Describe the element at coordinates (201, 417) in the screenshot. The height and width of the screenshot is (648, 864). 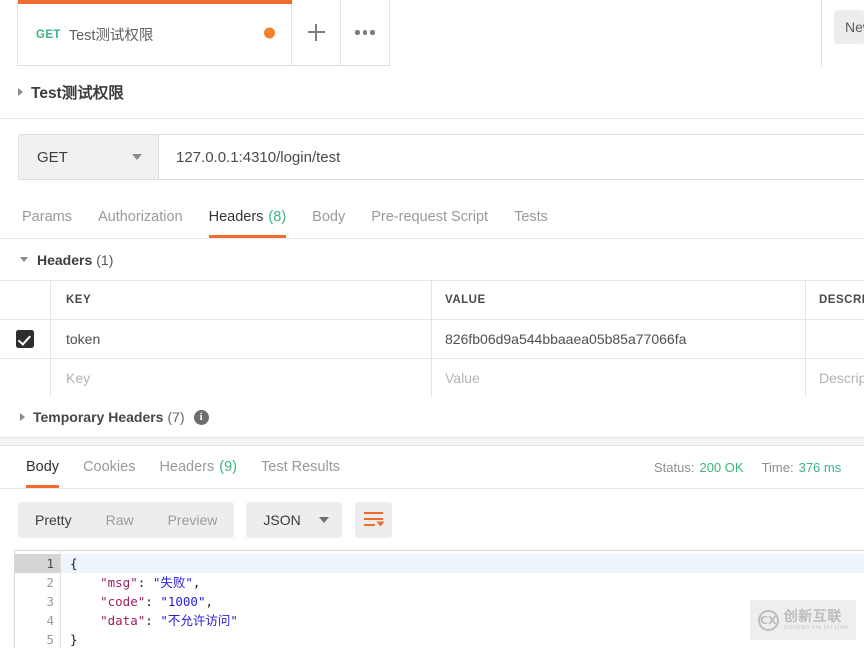
I see `info-icon: i` at that location.